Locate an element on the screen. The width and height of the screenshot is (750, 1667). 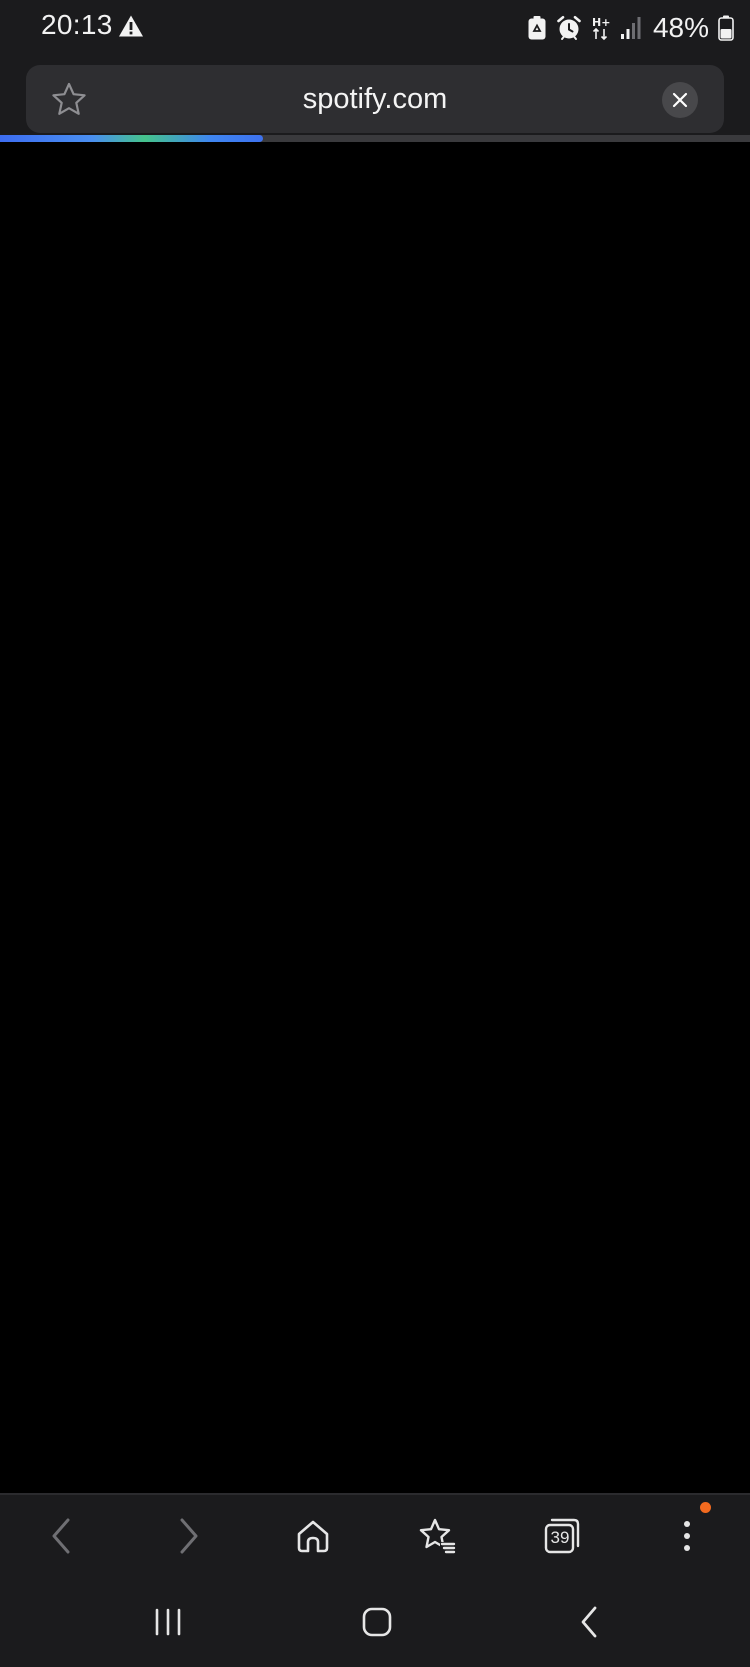
bookmarks-button is located at coordinates (438, 1536).